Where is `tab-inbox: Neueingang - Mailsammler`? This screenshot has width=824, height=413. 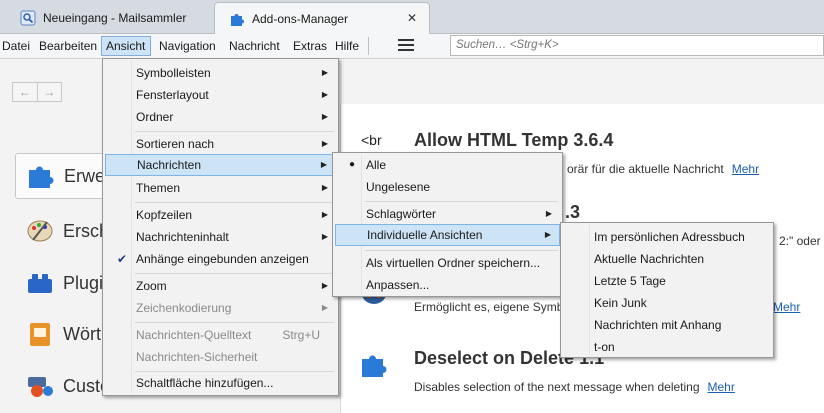
tab-inbox: Neueingang - Mailsammler is located at coordinates (110, 18).